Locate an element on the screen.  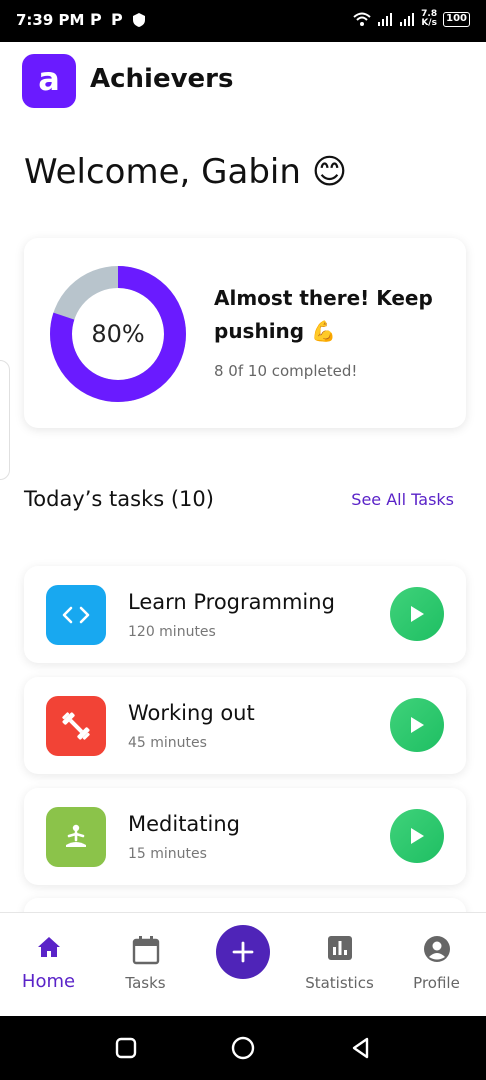
meditation-icon is located at coordinates (76, 837).